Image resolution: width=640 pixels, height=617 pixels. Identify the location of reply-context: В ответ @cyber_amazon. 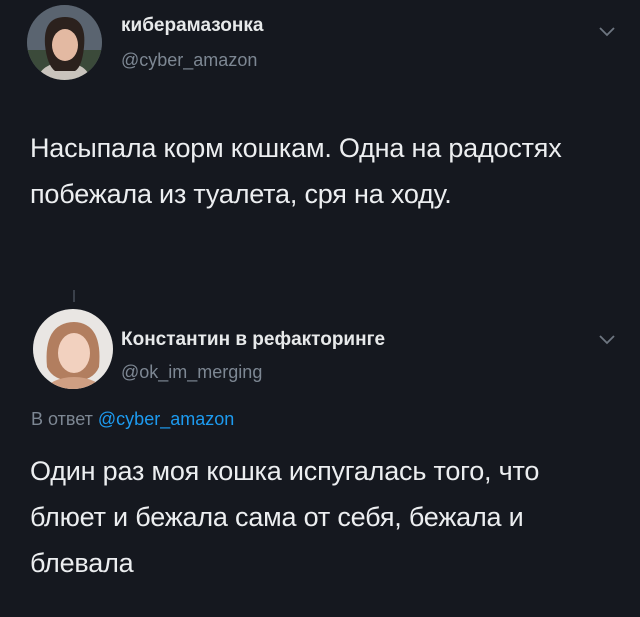
(132, 419).